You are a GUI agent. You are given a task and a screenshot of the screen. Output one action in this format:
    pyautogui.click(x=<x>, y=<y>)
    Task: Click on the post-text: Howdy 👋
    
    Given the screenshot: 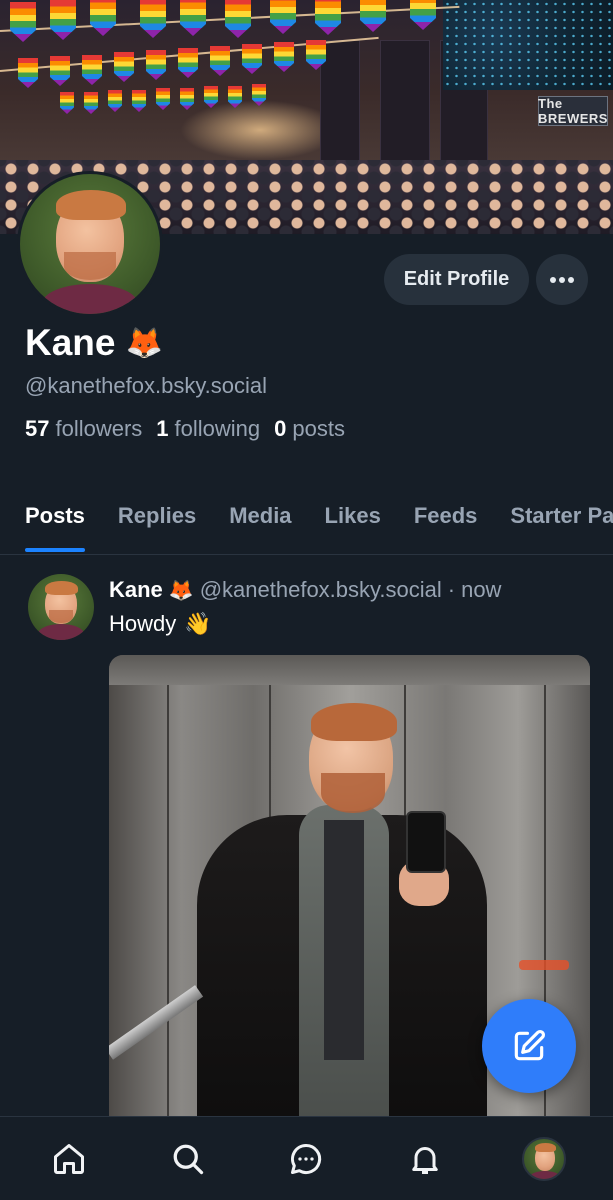 What is the action you would take?
    pyautogui.click(x=160, y=624)
    